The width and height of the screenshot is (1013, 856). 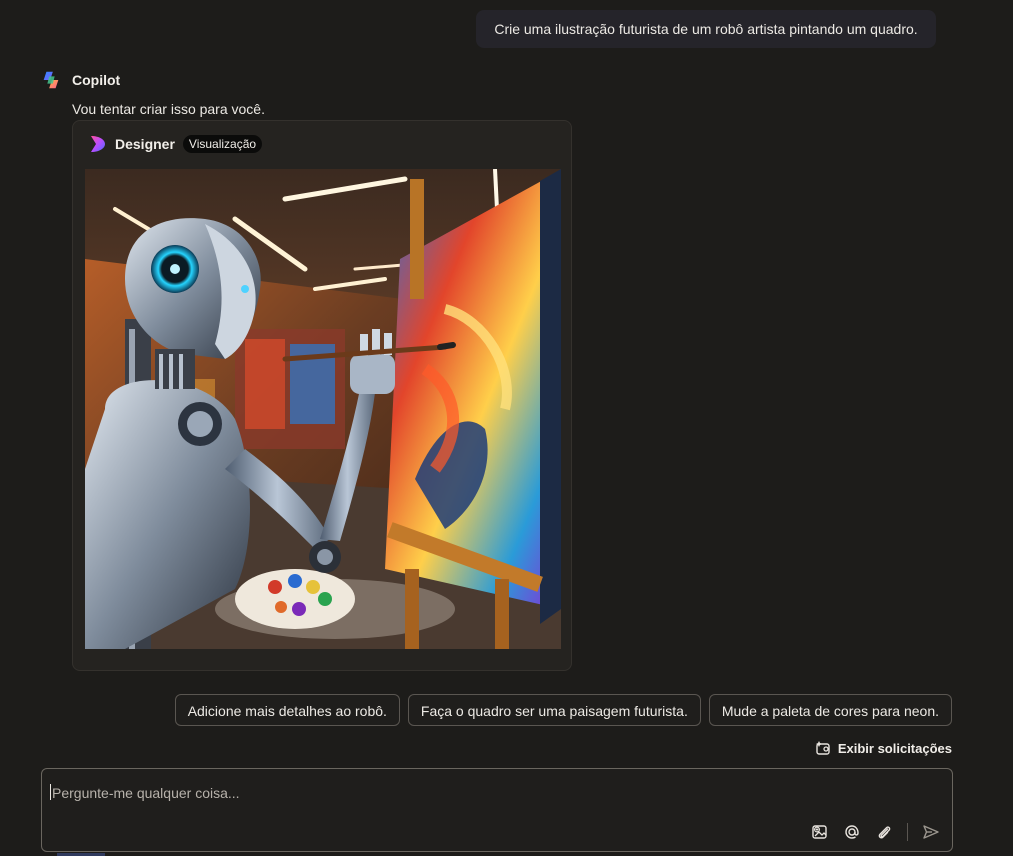 I want to click on mention-icon, so click(x=852, y=832).